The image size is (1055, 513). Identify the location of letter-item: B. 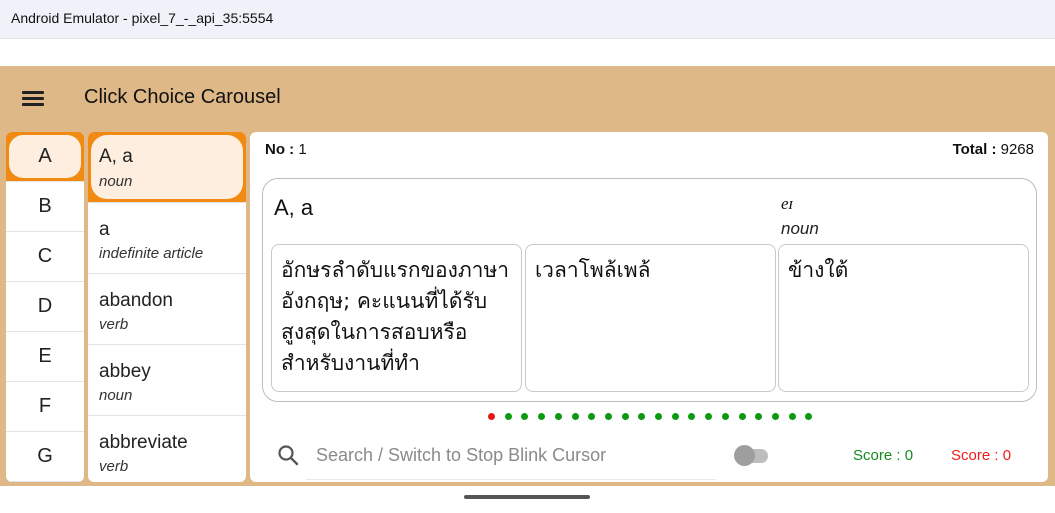
(45, 207).